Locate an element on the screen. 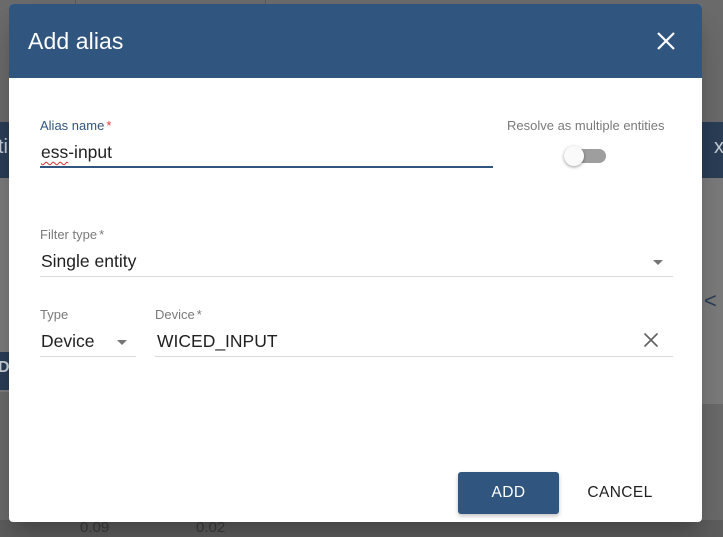  filter-type-select: Single entity is located at coordinates (356, 260).